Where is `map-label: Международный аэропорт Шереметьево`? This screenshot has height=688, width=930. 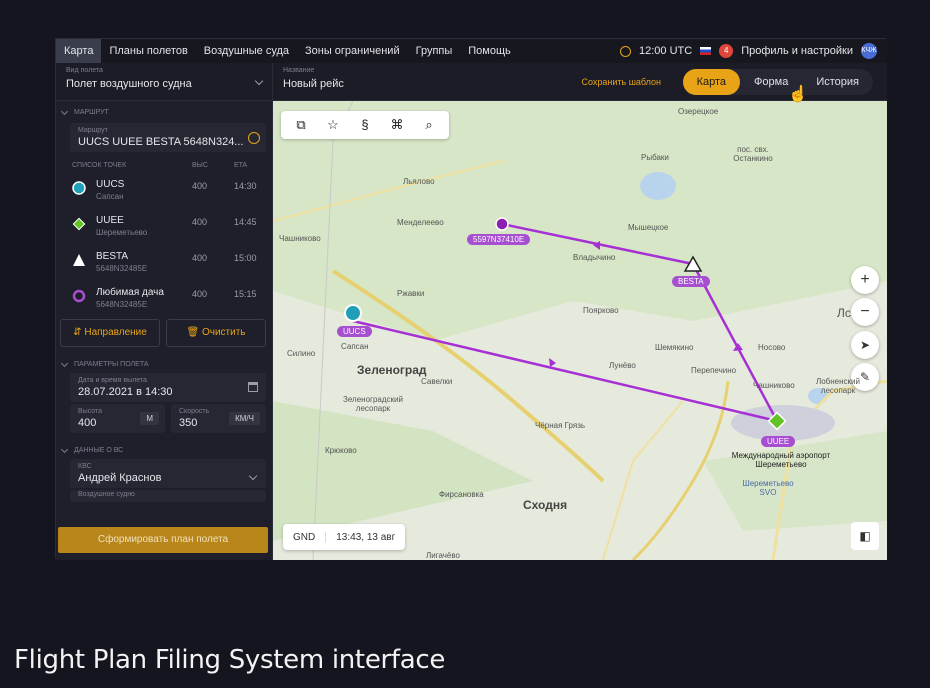
map-label: Международный аэропорт Шереметьево is located at coordinates (781, 460).